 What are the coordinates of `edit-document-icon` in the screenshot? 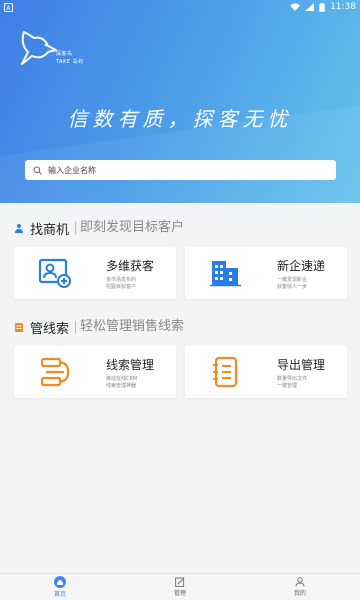 It's located at (180, 582).